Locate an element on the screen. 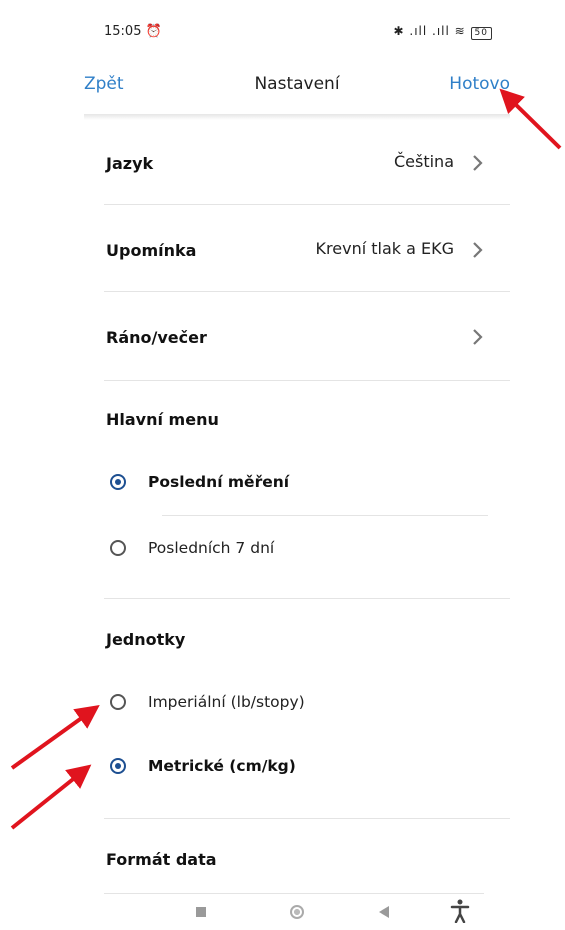 The height and width of the screenshot is (930, 565). reminder-label: Upomínka is located at coordinates (151, 250).